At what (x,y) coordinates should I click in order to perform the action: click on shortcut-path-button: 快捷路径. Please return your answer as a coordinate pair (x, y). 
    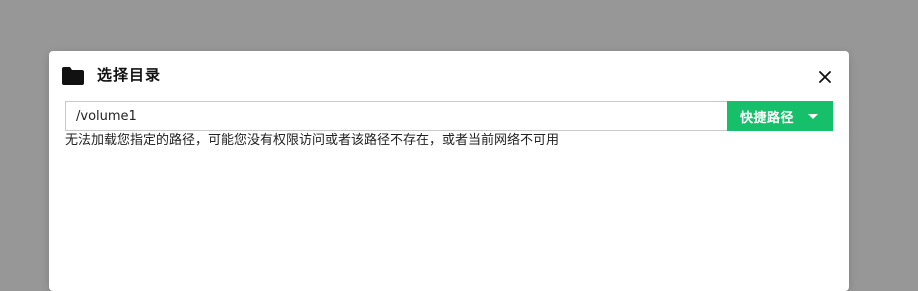
    Looking at the image, I should click on (780, 116).